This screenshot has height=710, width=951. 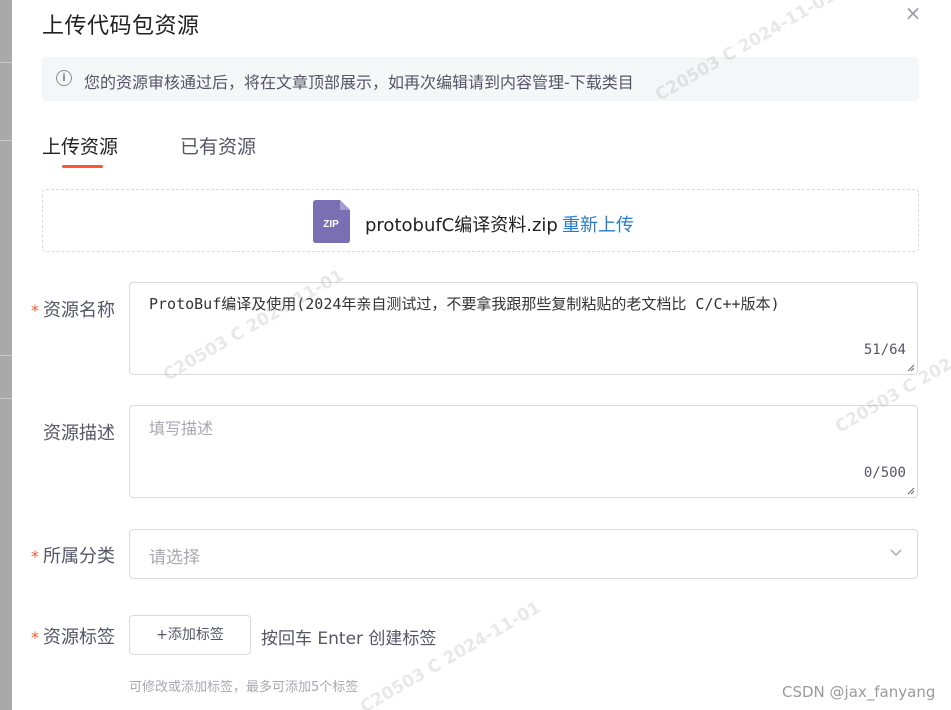 What do you see at coordinates (523, 554) in the screenshot?
I see `category-select: 请选择` at bounding box center [523, 554].